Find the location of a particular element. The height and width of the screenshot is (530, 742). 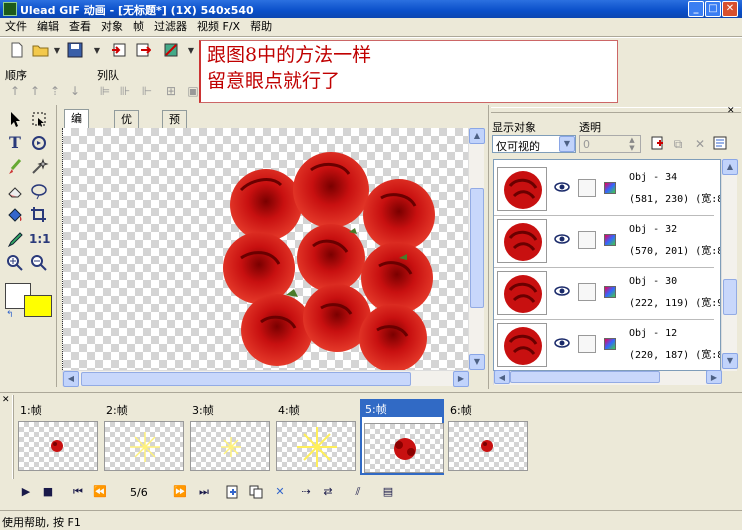

send-back-icon: ↓ is located at coordinates (75, 91).